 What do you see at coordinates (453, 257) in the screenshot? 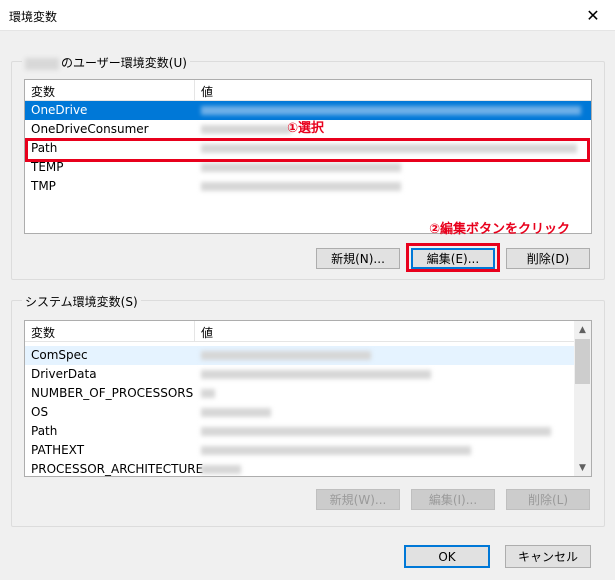
I see `edit-button-highlight-box` at bounding box center [453, 257].